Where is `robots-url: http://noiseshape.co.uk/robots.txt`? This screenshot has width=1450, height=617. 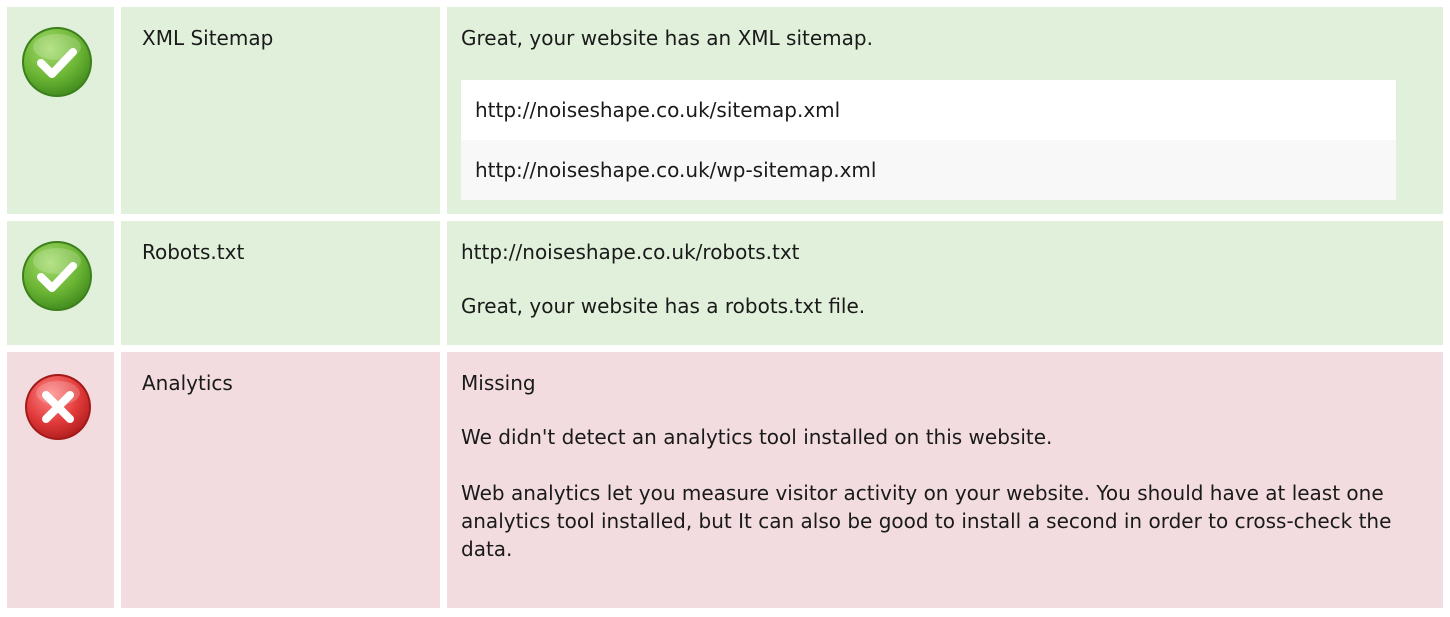
robots-url: http://noiseshape.co.uk/robots.txt is located at coordinates (630, 252).